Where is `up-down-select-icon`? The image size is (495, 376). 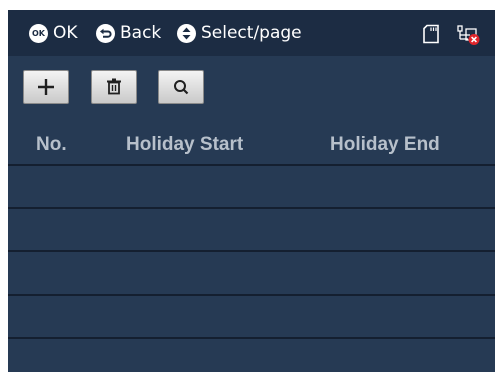 up-down-select-icon is located at coordinates (186, 33).